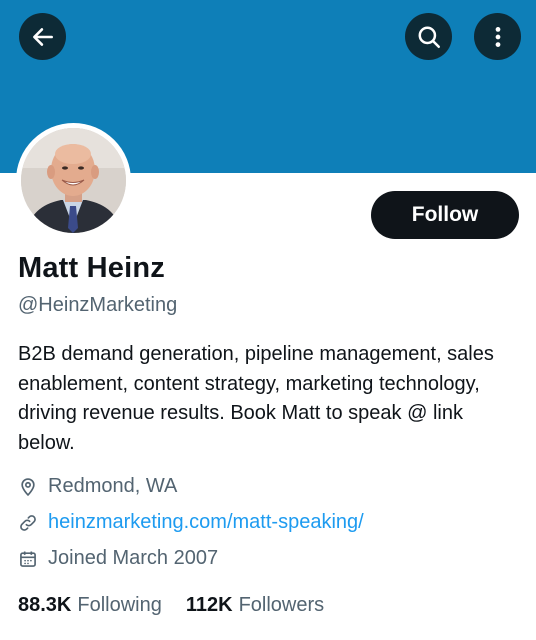  What do you see at coordinates (445, 215) in the screenshot?
I see `follow-button: Follow` at bounding box center [445, 215].